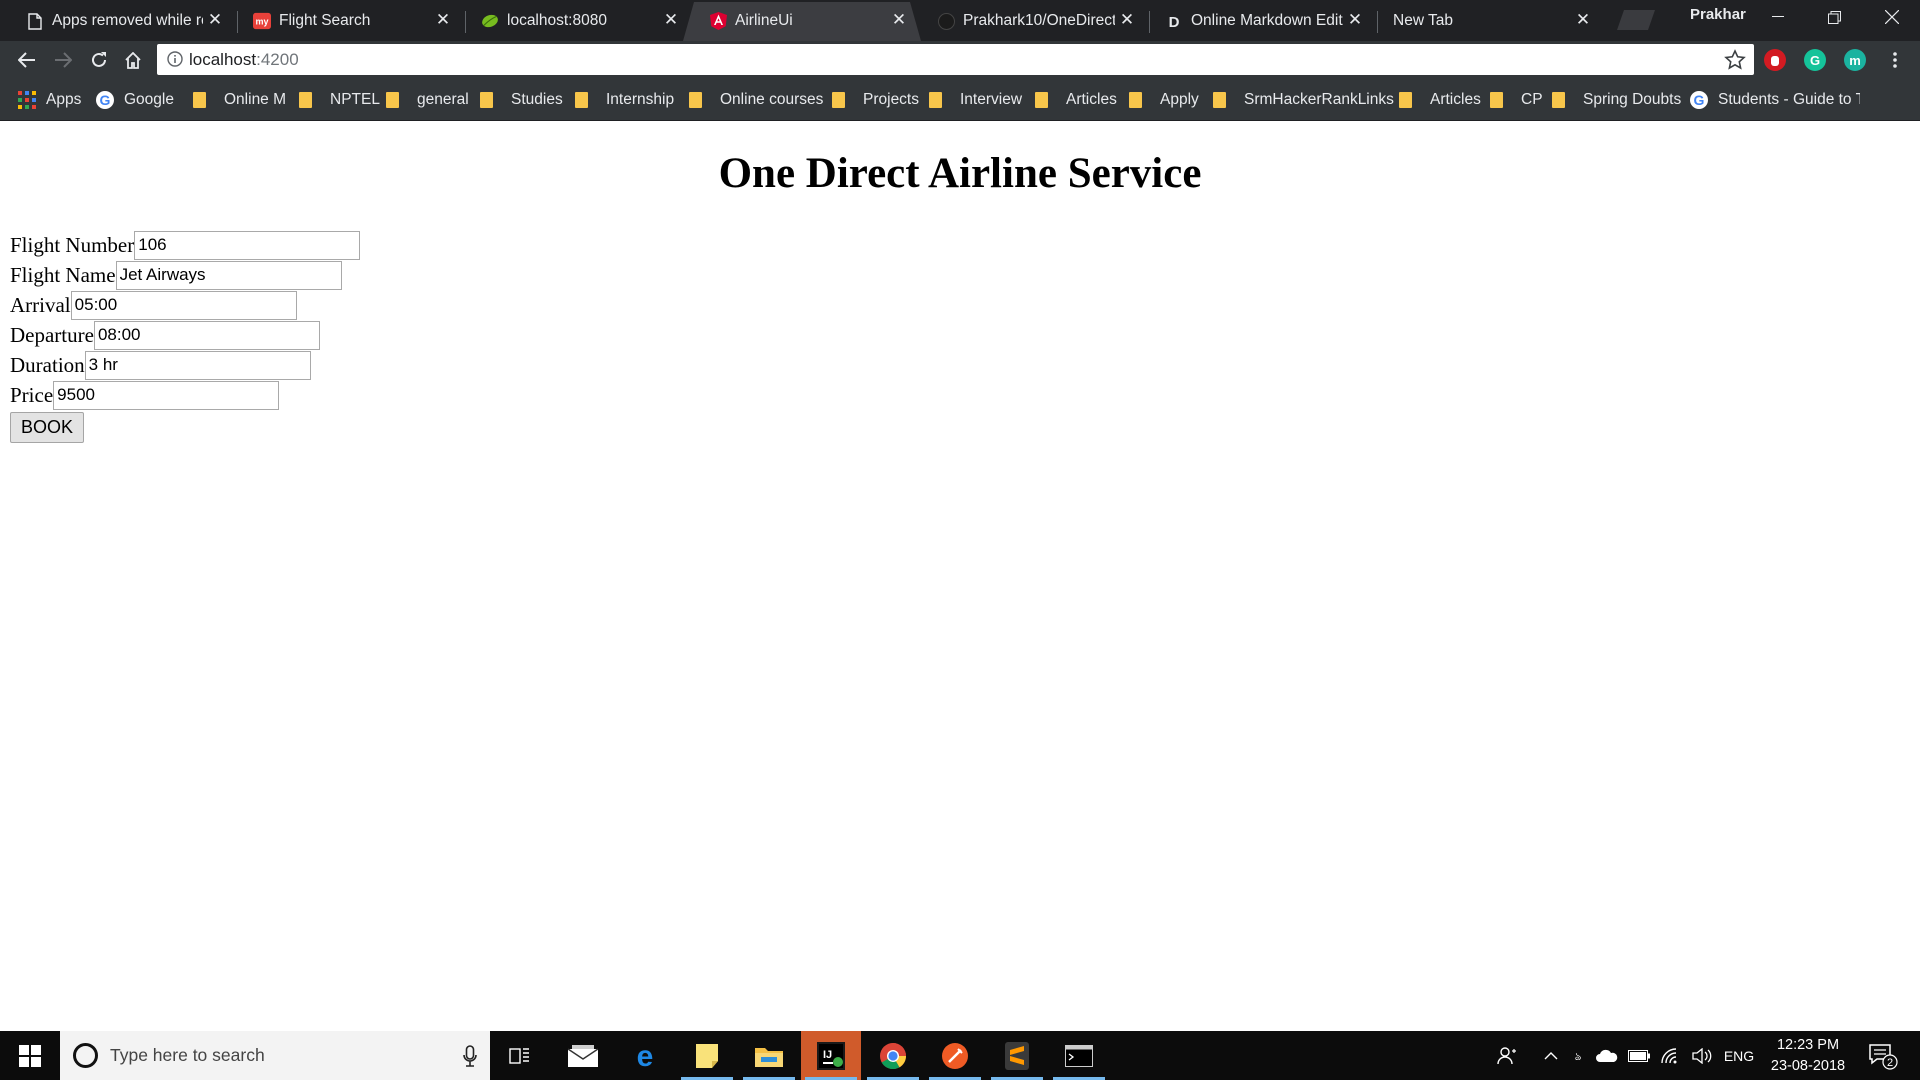 The height and width of the screenshot is (1080, 1920). What do you see at coordinates (1808, 1056) in the screenshot?
I see `clock: 12:23 PM 23-08-2018` at bounding box center [1808, 1056].